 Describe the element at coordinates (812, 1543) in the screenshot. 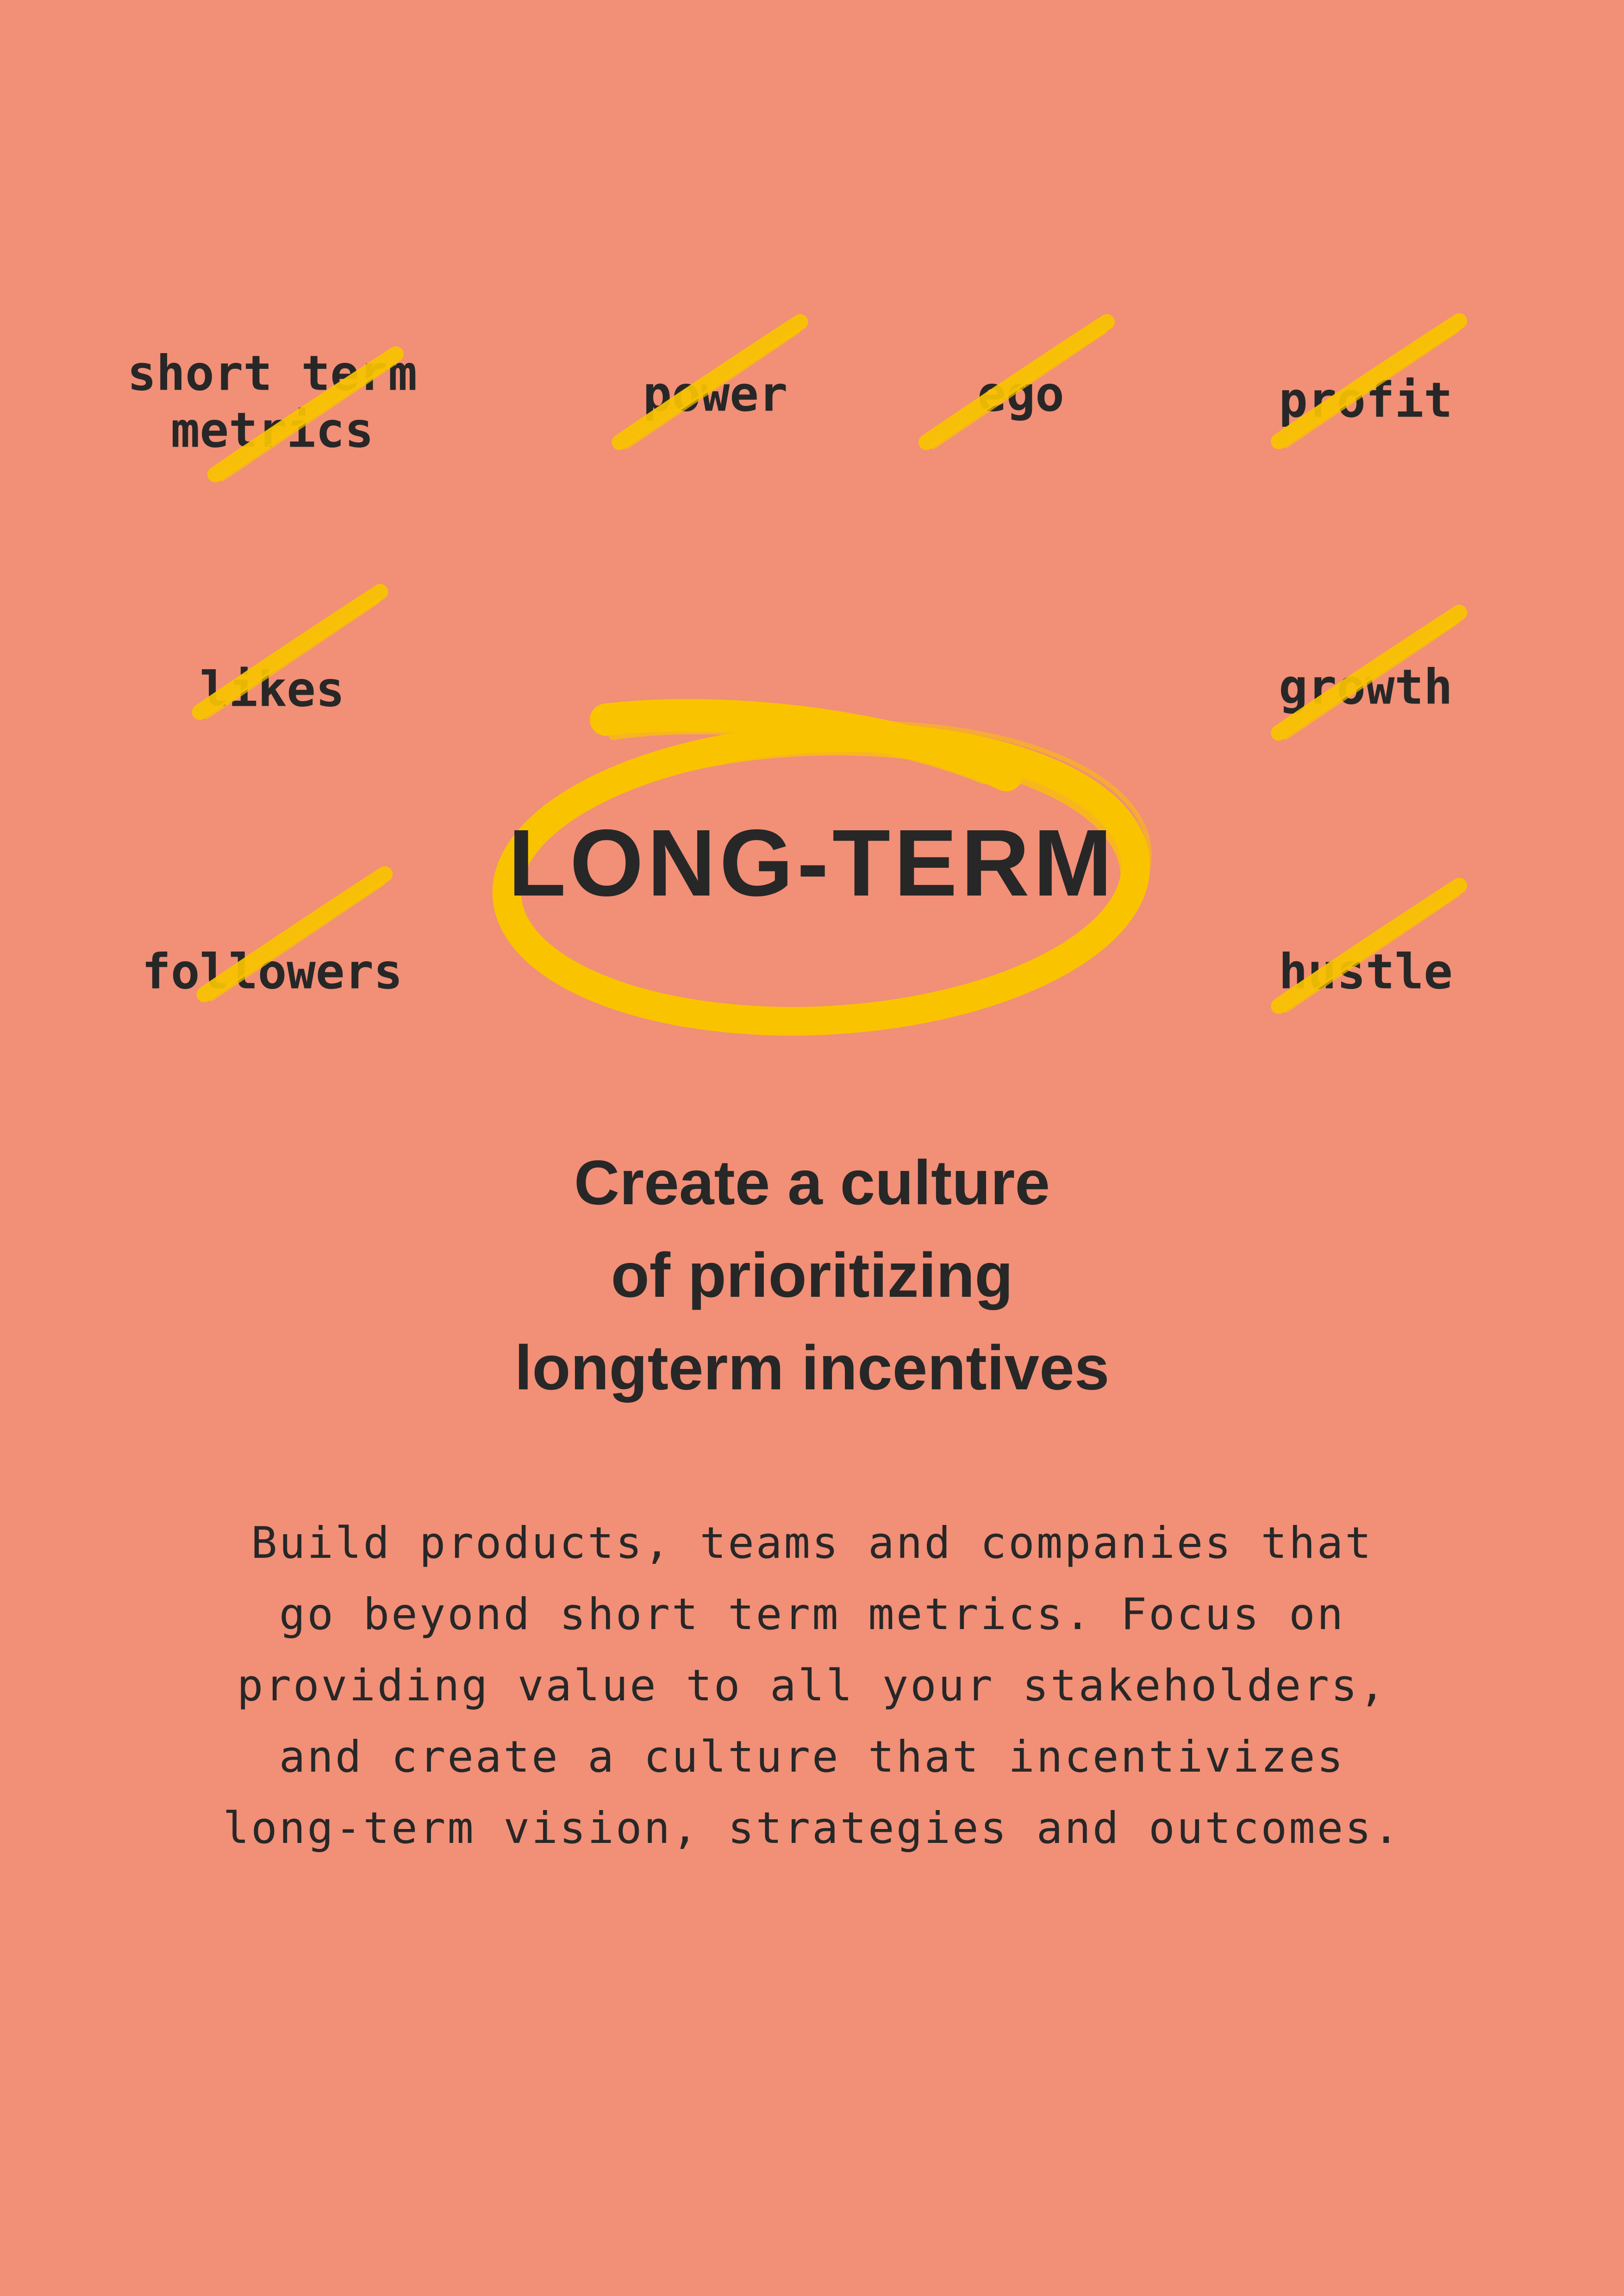

I see `body-line: Build products, teams and companies that` at that location.